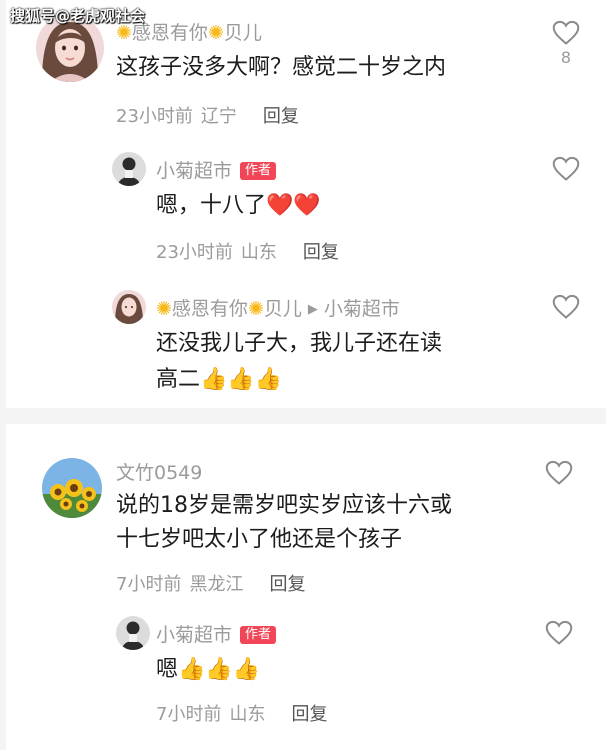  I want to click on avatar-sunflower-icon, so click(72, 488).